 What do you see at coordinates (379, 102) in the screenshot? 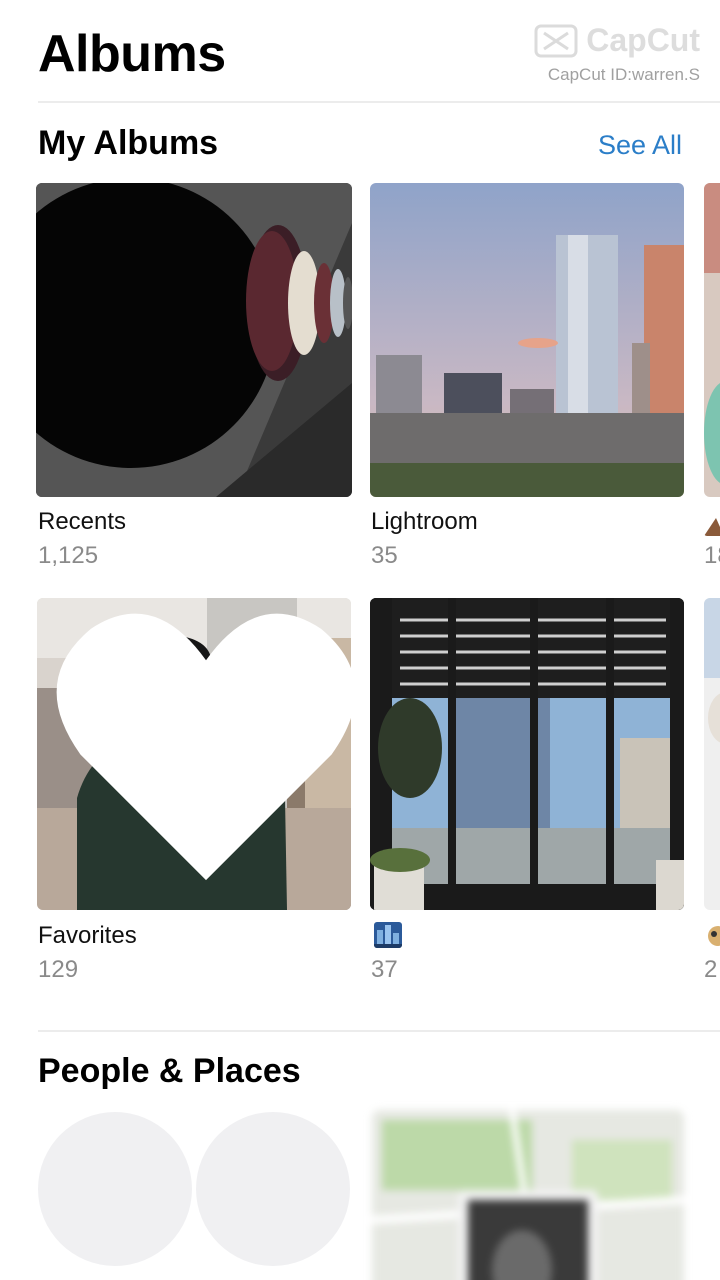
I see `header-divider` at bounding box center [379, 102].